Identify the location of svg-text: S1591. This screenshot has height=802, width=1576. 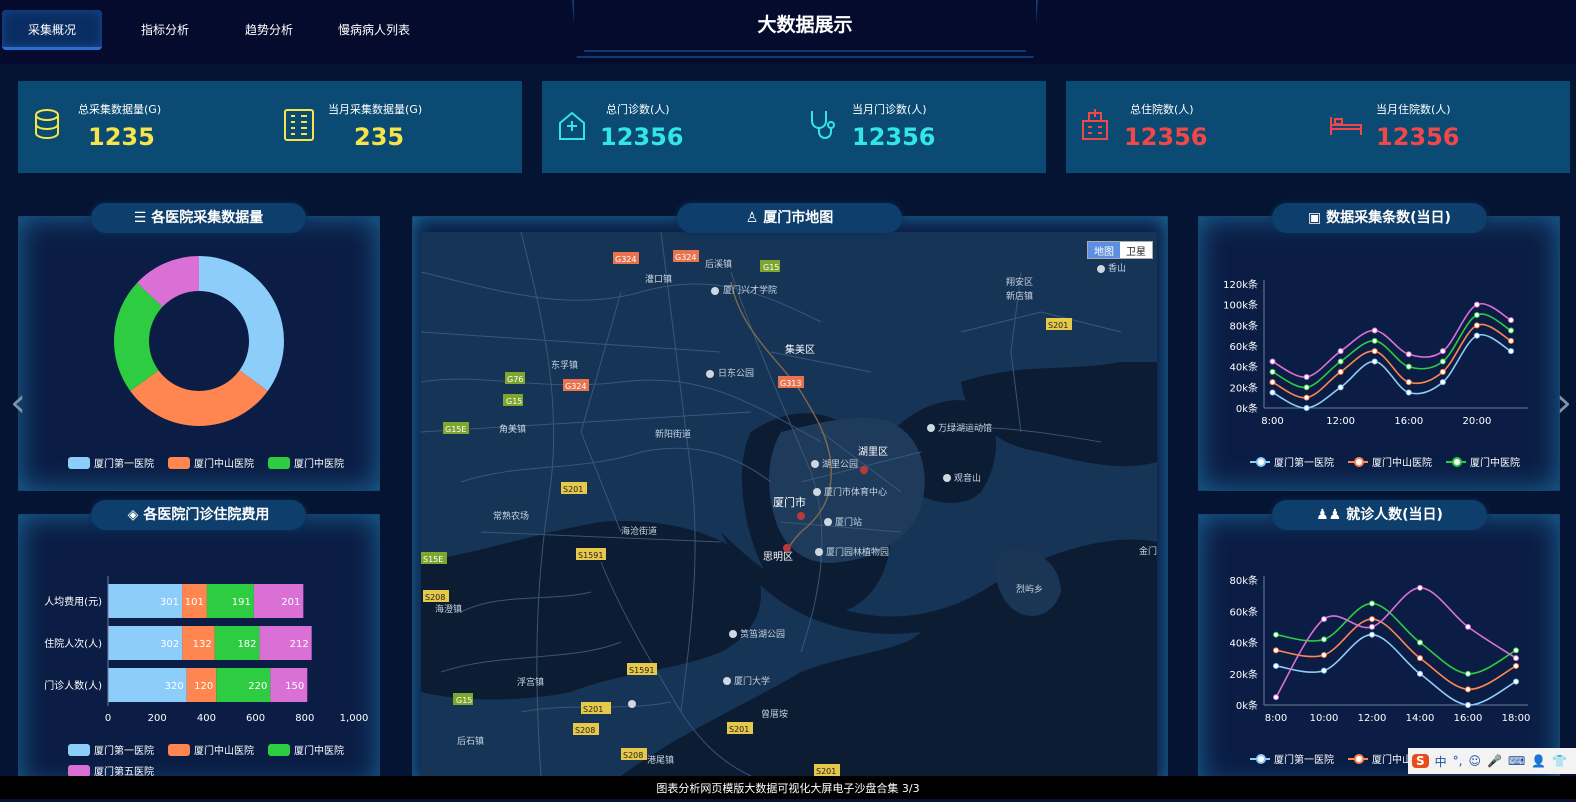
(641, 670).